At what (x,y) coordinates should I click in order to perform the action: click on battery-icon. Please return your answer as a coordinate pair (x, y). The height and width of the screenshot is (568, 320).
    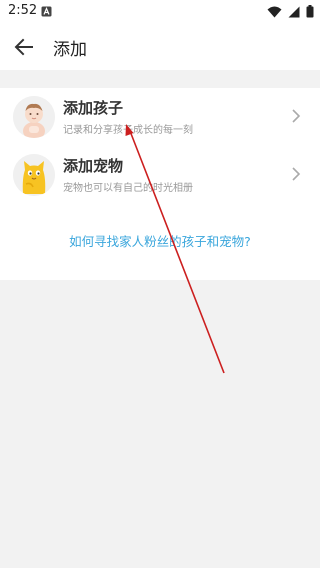
    Looking at the image, I should click on (310, 11).